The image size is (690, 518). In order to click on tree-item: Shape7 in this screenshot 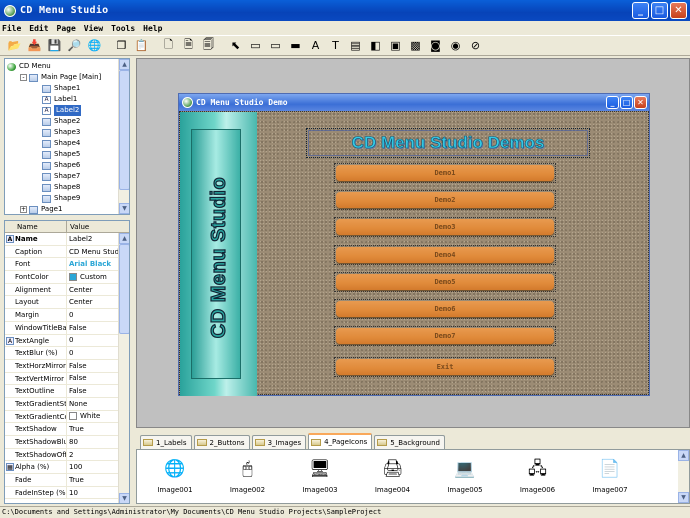, I will do `click(67, 176)`.